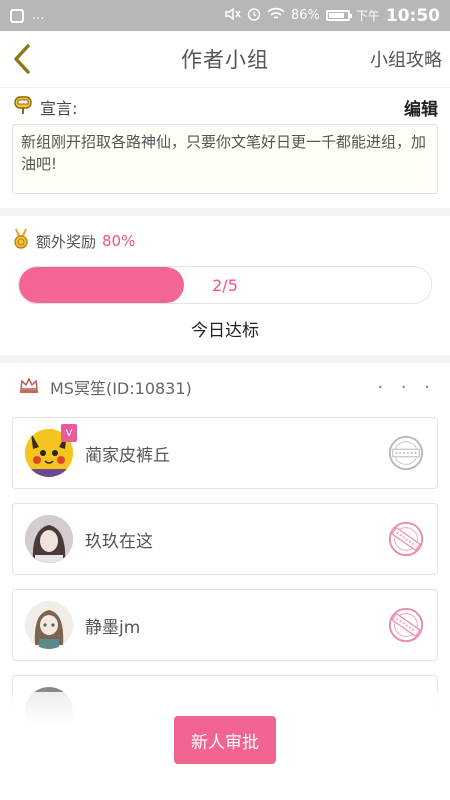  What do you see at coordinates (225, 59) in the screenshot?
I see `top-header: 作者小组 小组攻略` at bounding box center [225, 59].